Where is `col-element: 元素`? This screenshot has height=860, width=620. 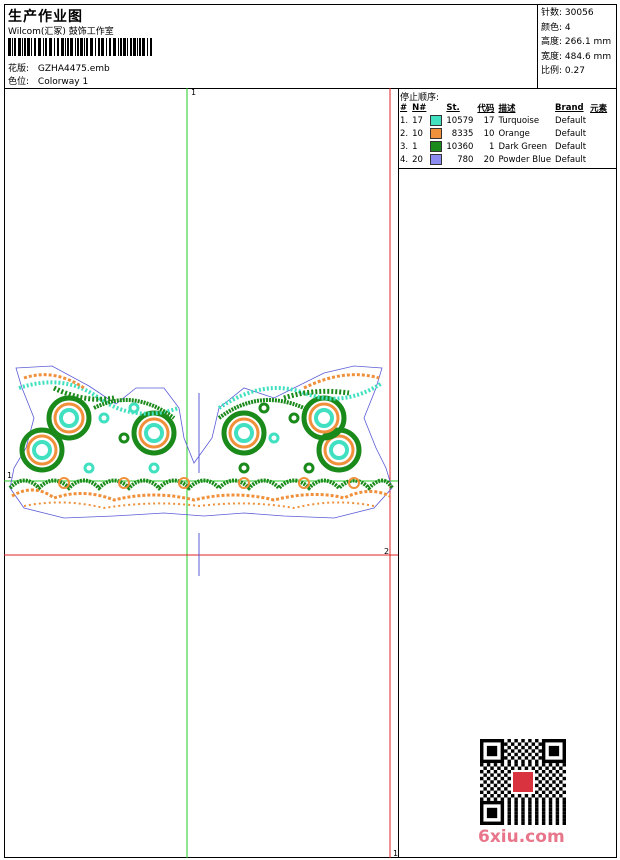
col-element: 元素 is located at coordinates (599, 109).